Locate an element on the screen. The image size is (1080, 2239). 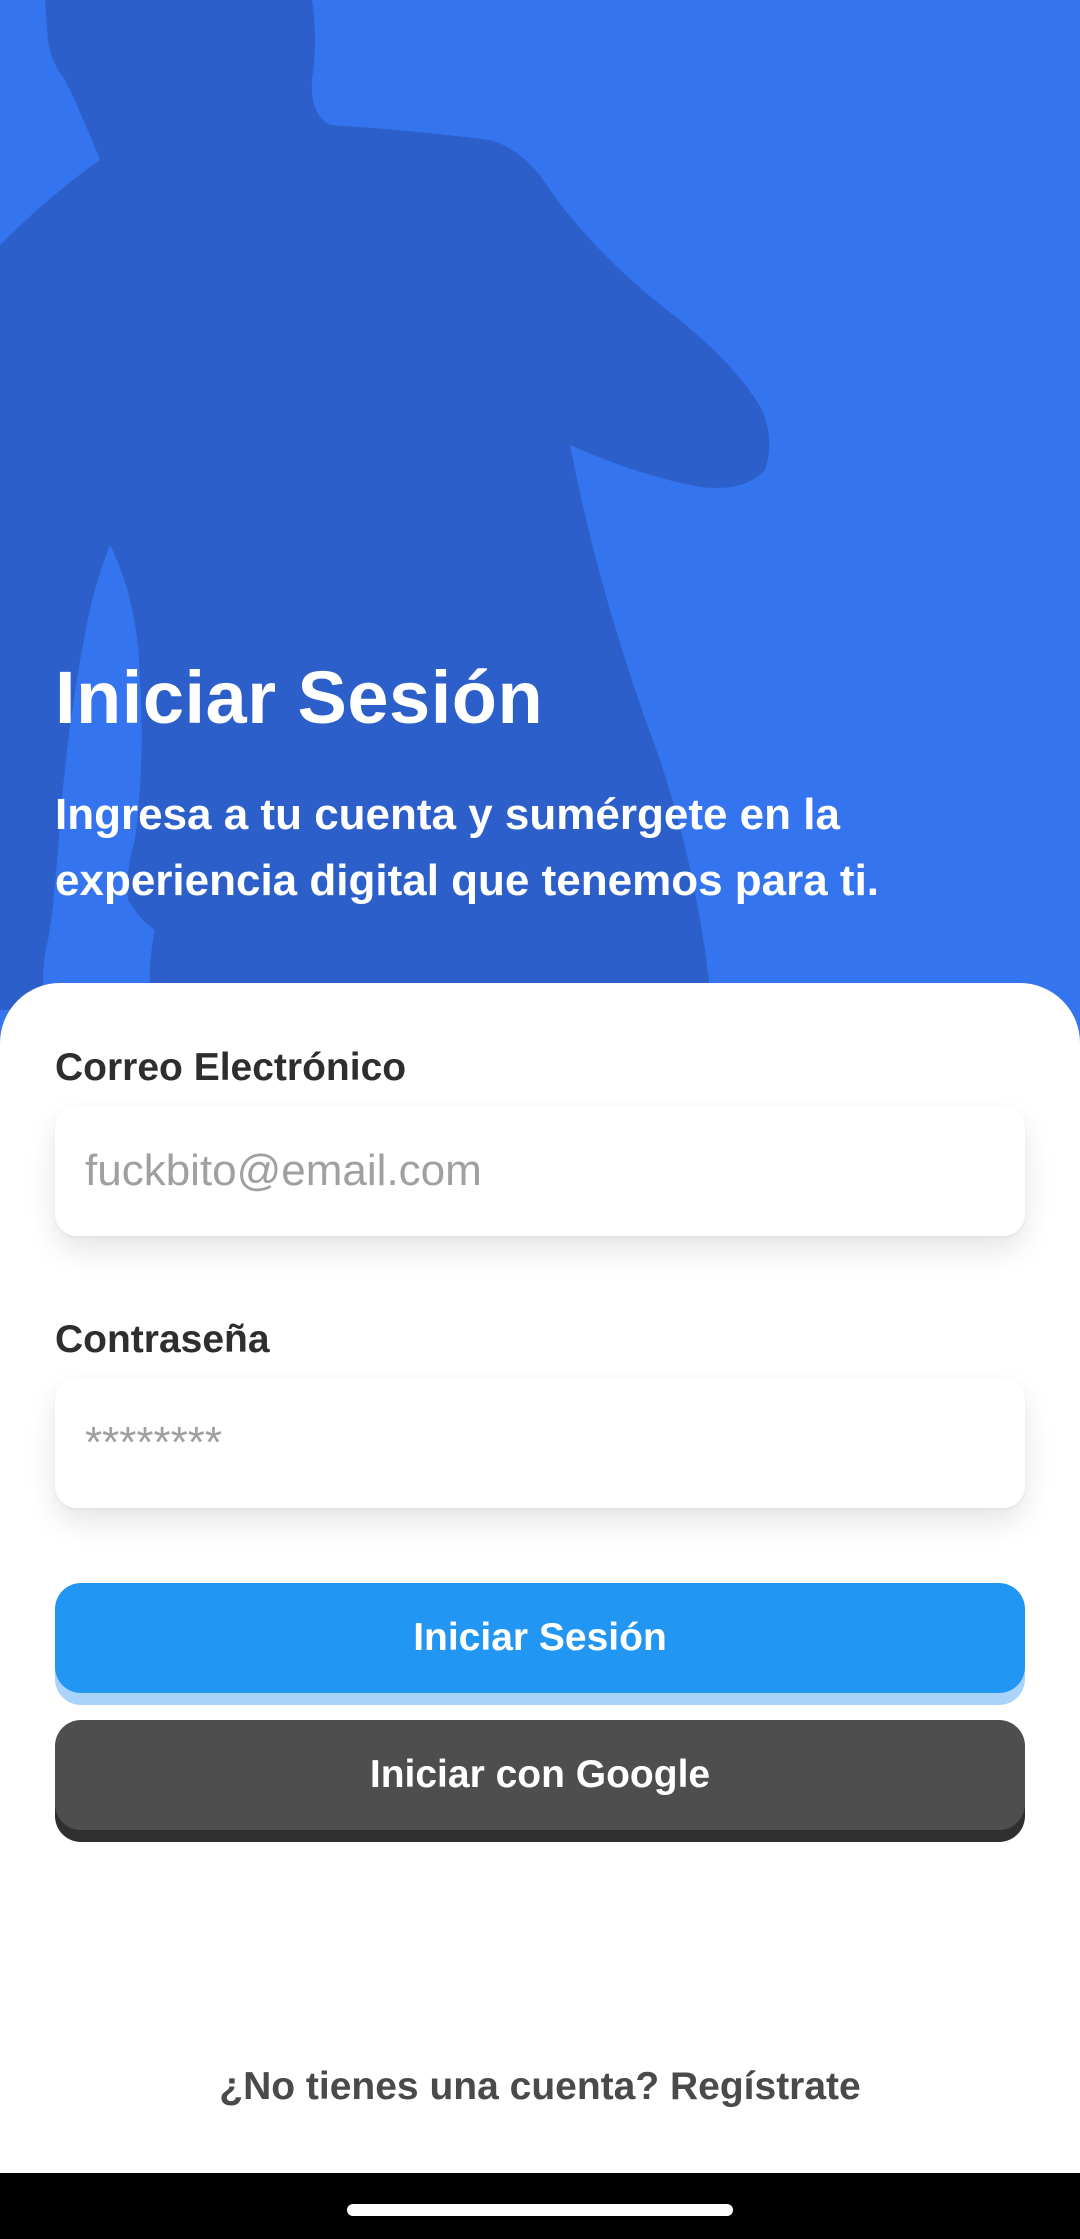
email-field is located at coordinates (540, 1171).